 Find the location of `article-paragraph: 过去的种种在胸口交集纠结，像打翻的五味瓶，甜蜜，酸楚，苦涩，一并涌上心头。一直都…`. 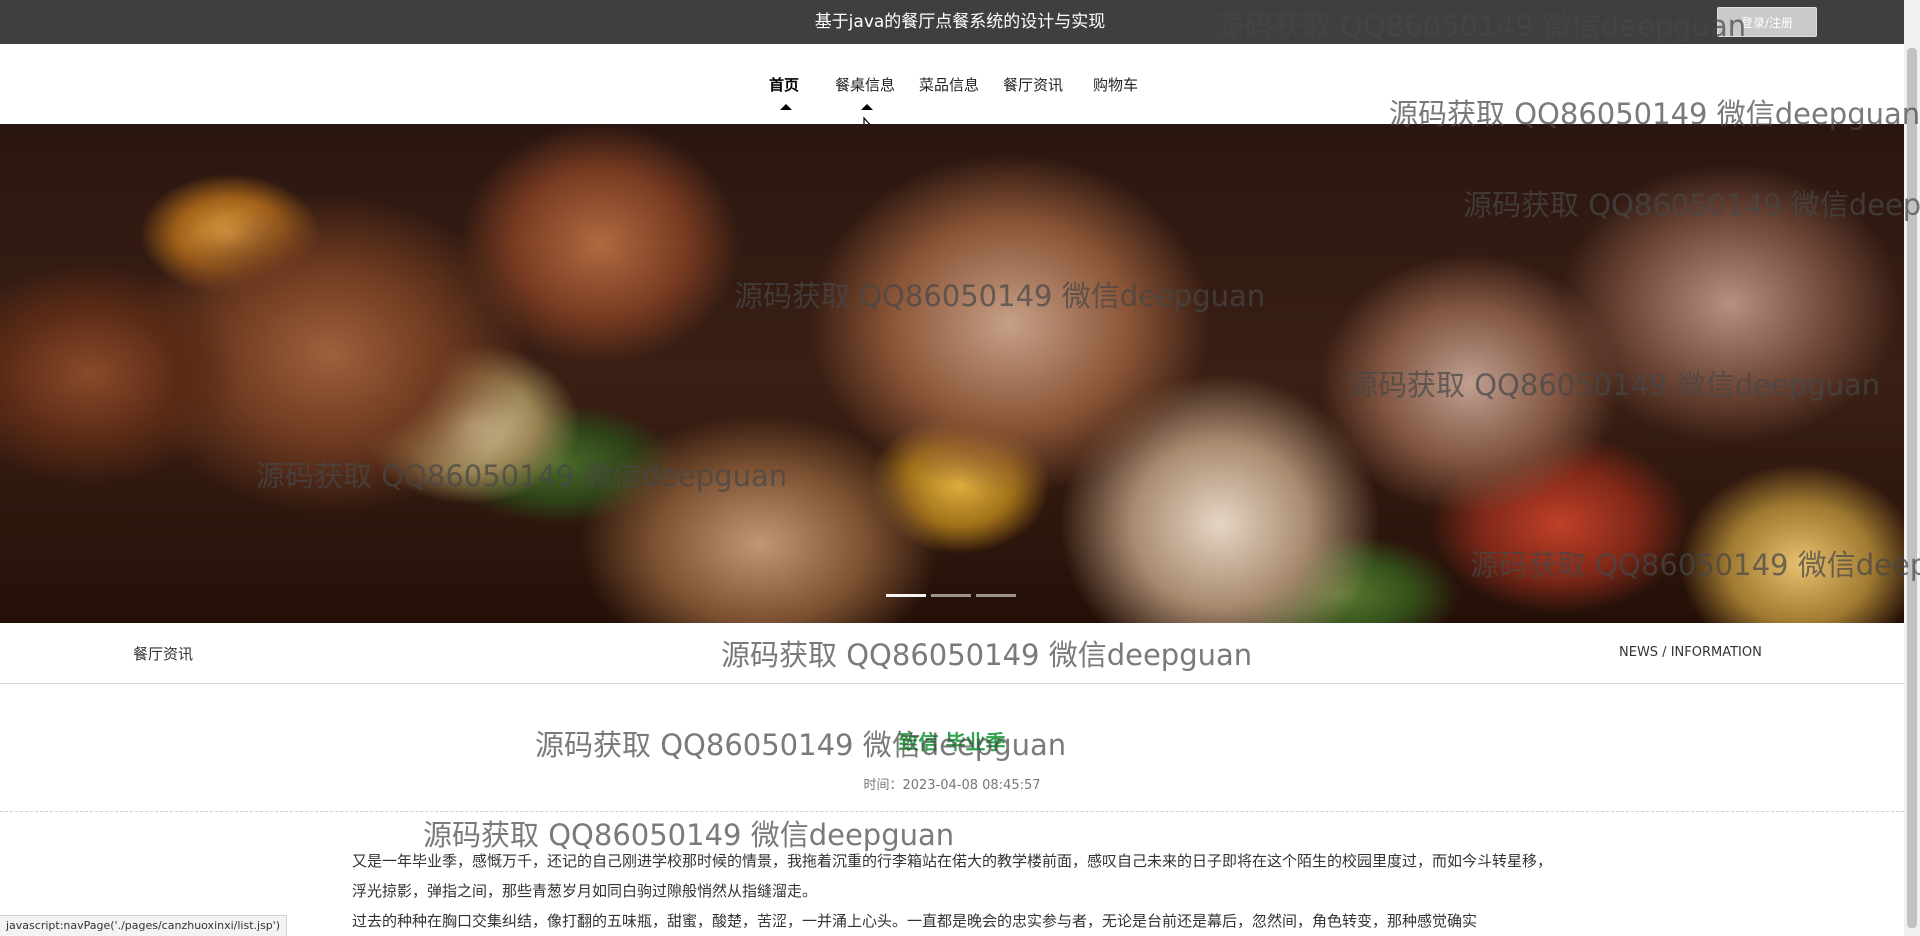

article-paragraph: 过去的种种在胸口交集纠结，像打翻的五味瓶，甜蜜，酸楚，苦涩，一并涌上心头。一直都… is located at coordinates (915, 921).